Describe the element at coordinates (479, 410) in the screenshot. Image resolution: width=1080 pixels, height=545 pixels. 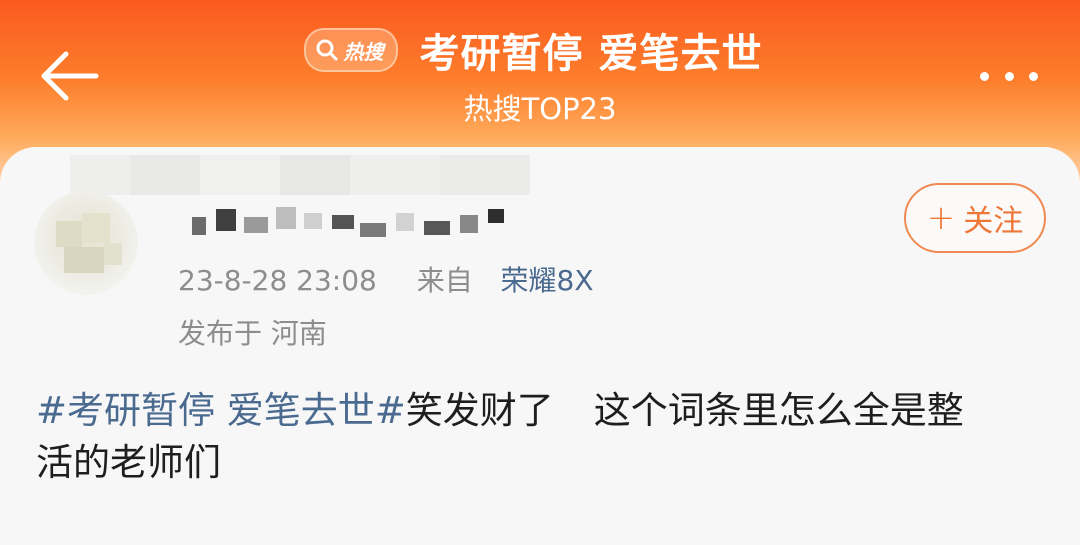
I see `post-text-segment: 笑发财了` at that location.